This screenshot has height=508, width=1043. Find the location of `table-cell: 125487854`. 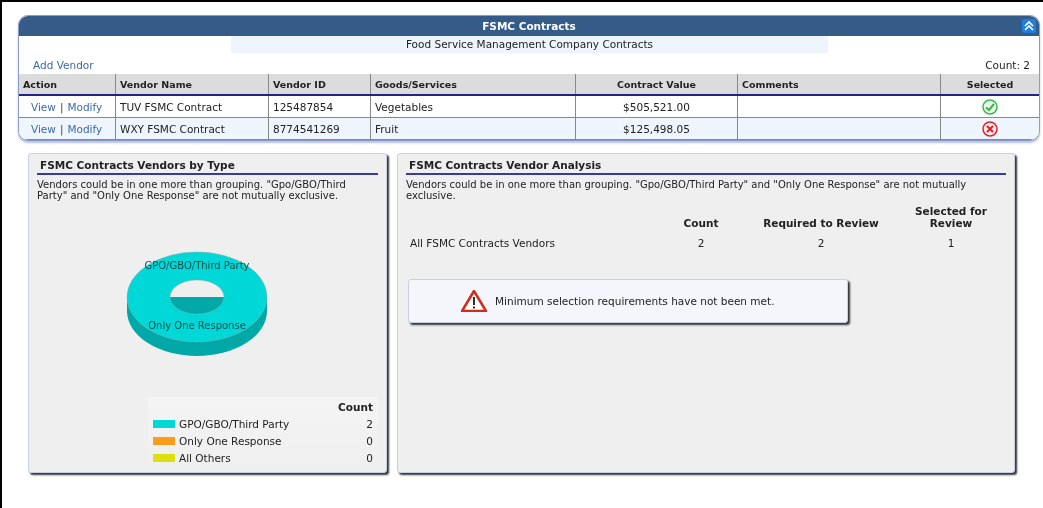

table-cell: 125487854 is located at coordinates (319, 106).